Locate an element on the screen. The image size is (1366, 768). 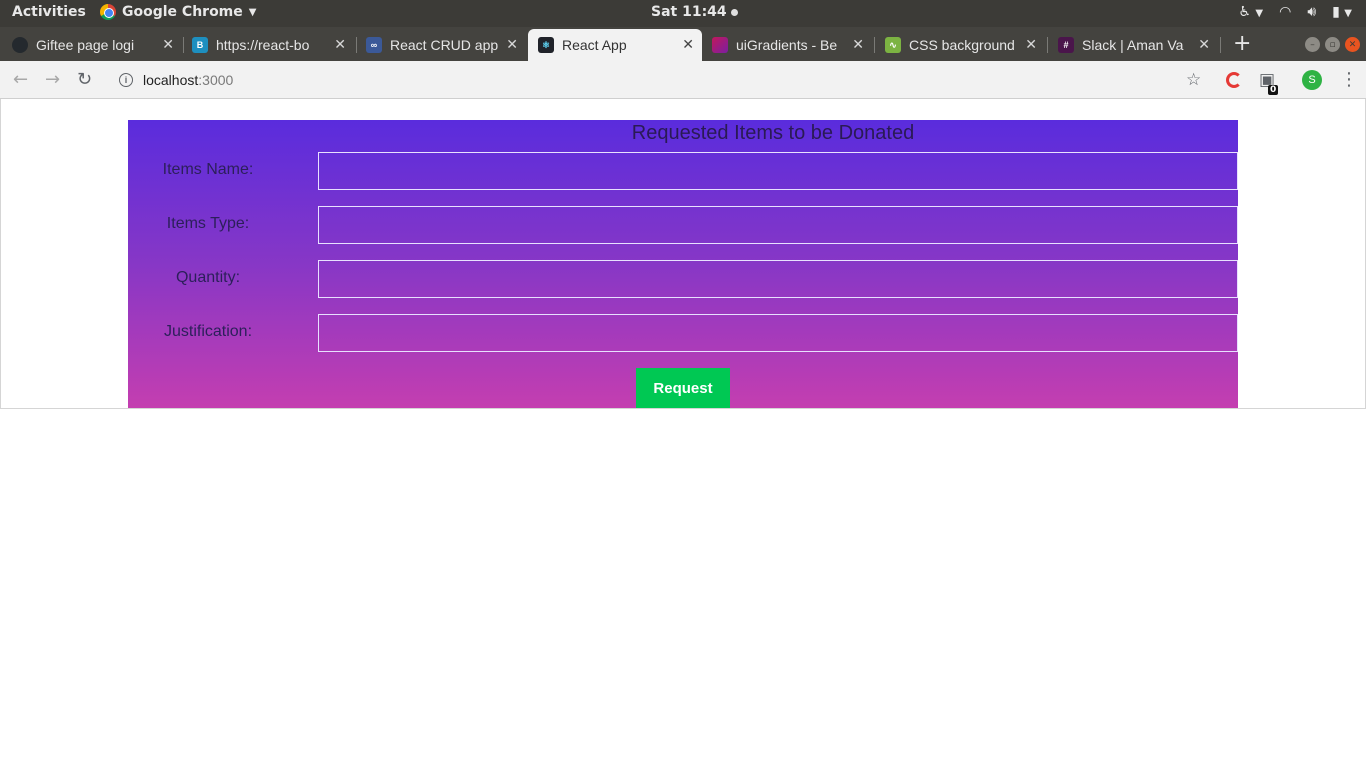
form-row-quantity: Quantity: is located at coordinates (683, 279).